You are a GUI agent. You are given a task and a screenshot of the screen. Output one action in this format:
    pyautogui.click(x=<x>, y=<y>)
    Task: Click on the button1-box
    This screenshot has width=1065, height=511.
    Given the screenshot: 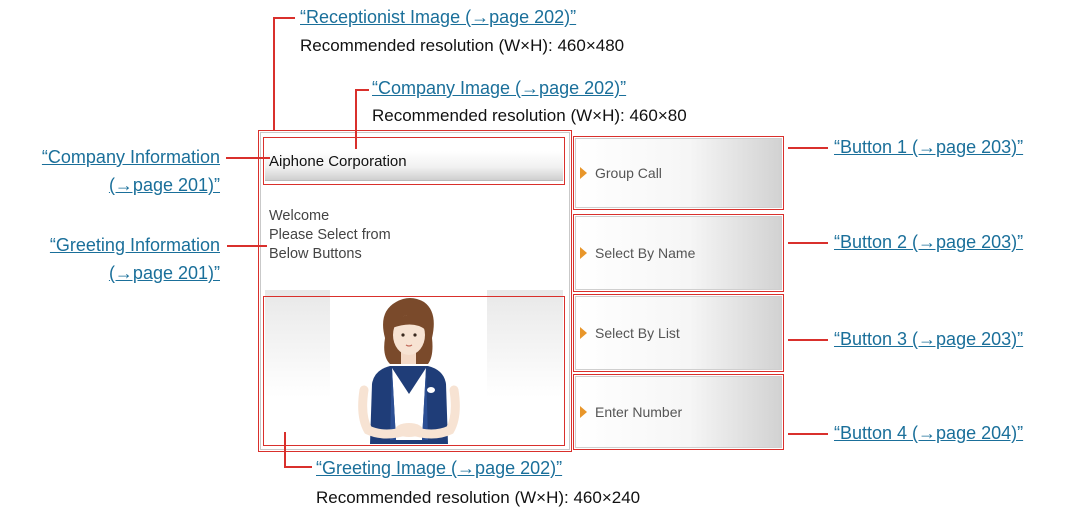 What is the action you would take?
    pyautogui.click(x=678, y=173)
    